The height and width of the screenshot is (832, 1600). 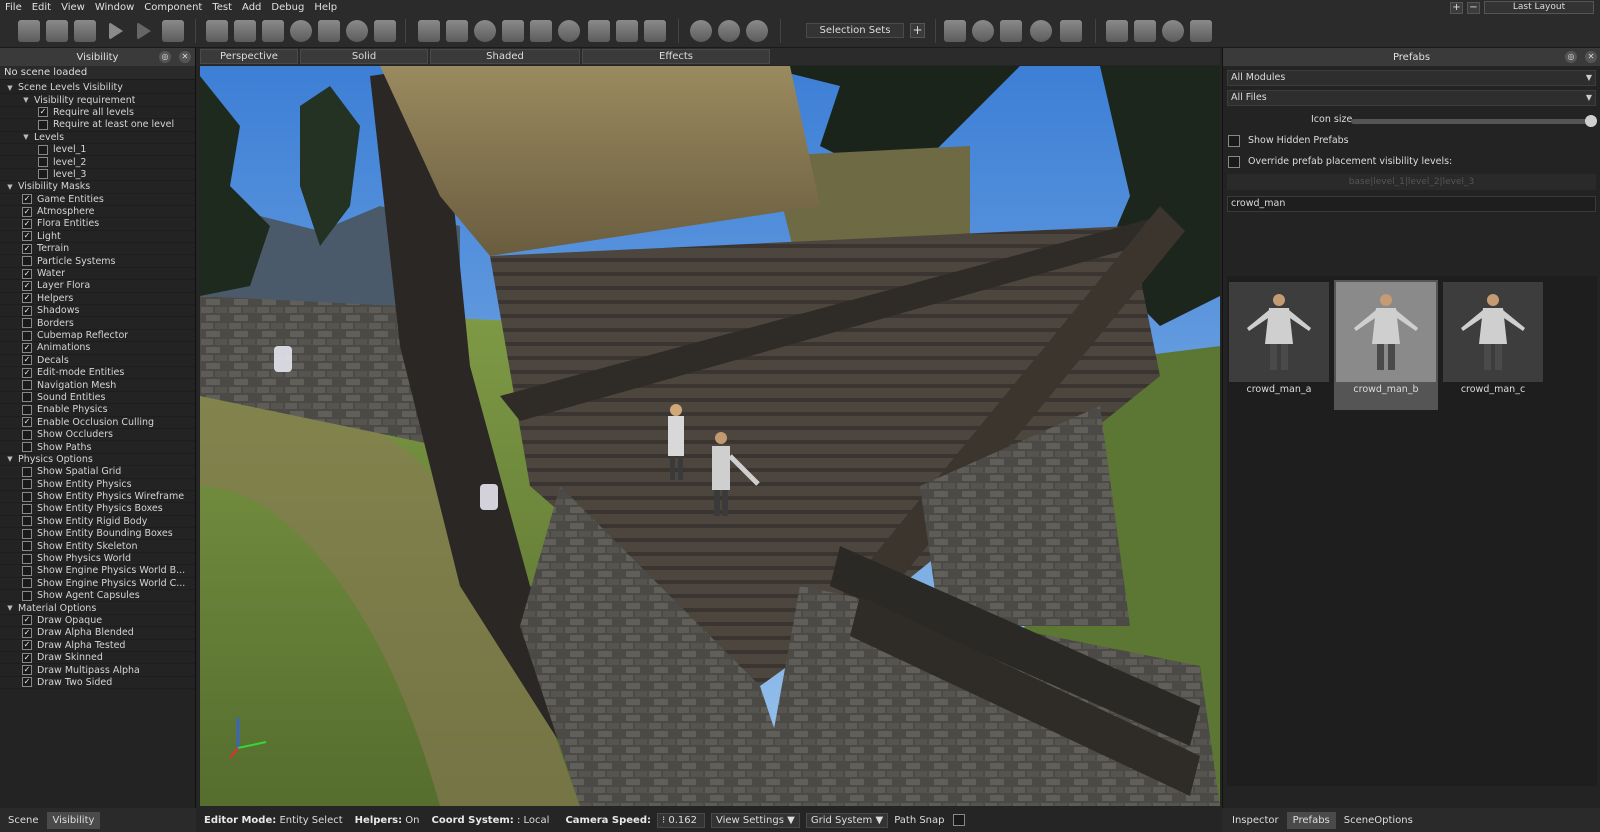 What do you see at coordinates (676, 56) in the screenshot?
I see `tab-effects: Effects` at bounding box center [676, 56].